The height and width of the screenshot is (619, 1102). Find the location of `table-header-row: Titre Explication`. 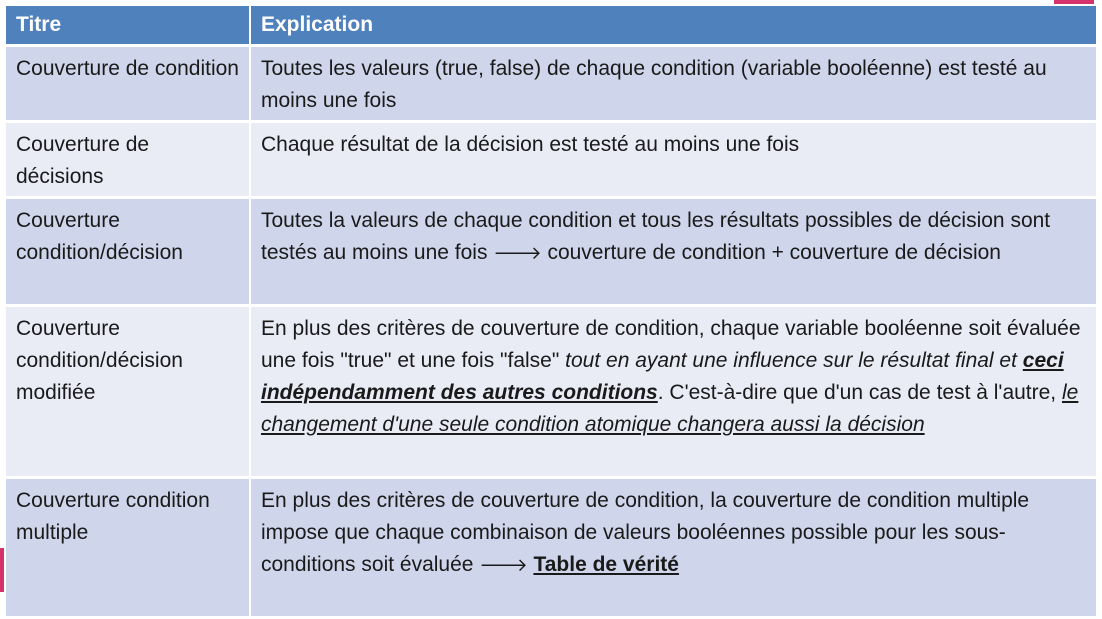

table-header-row: Titre Explication is located at coordinates (551, 26).